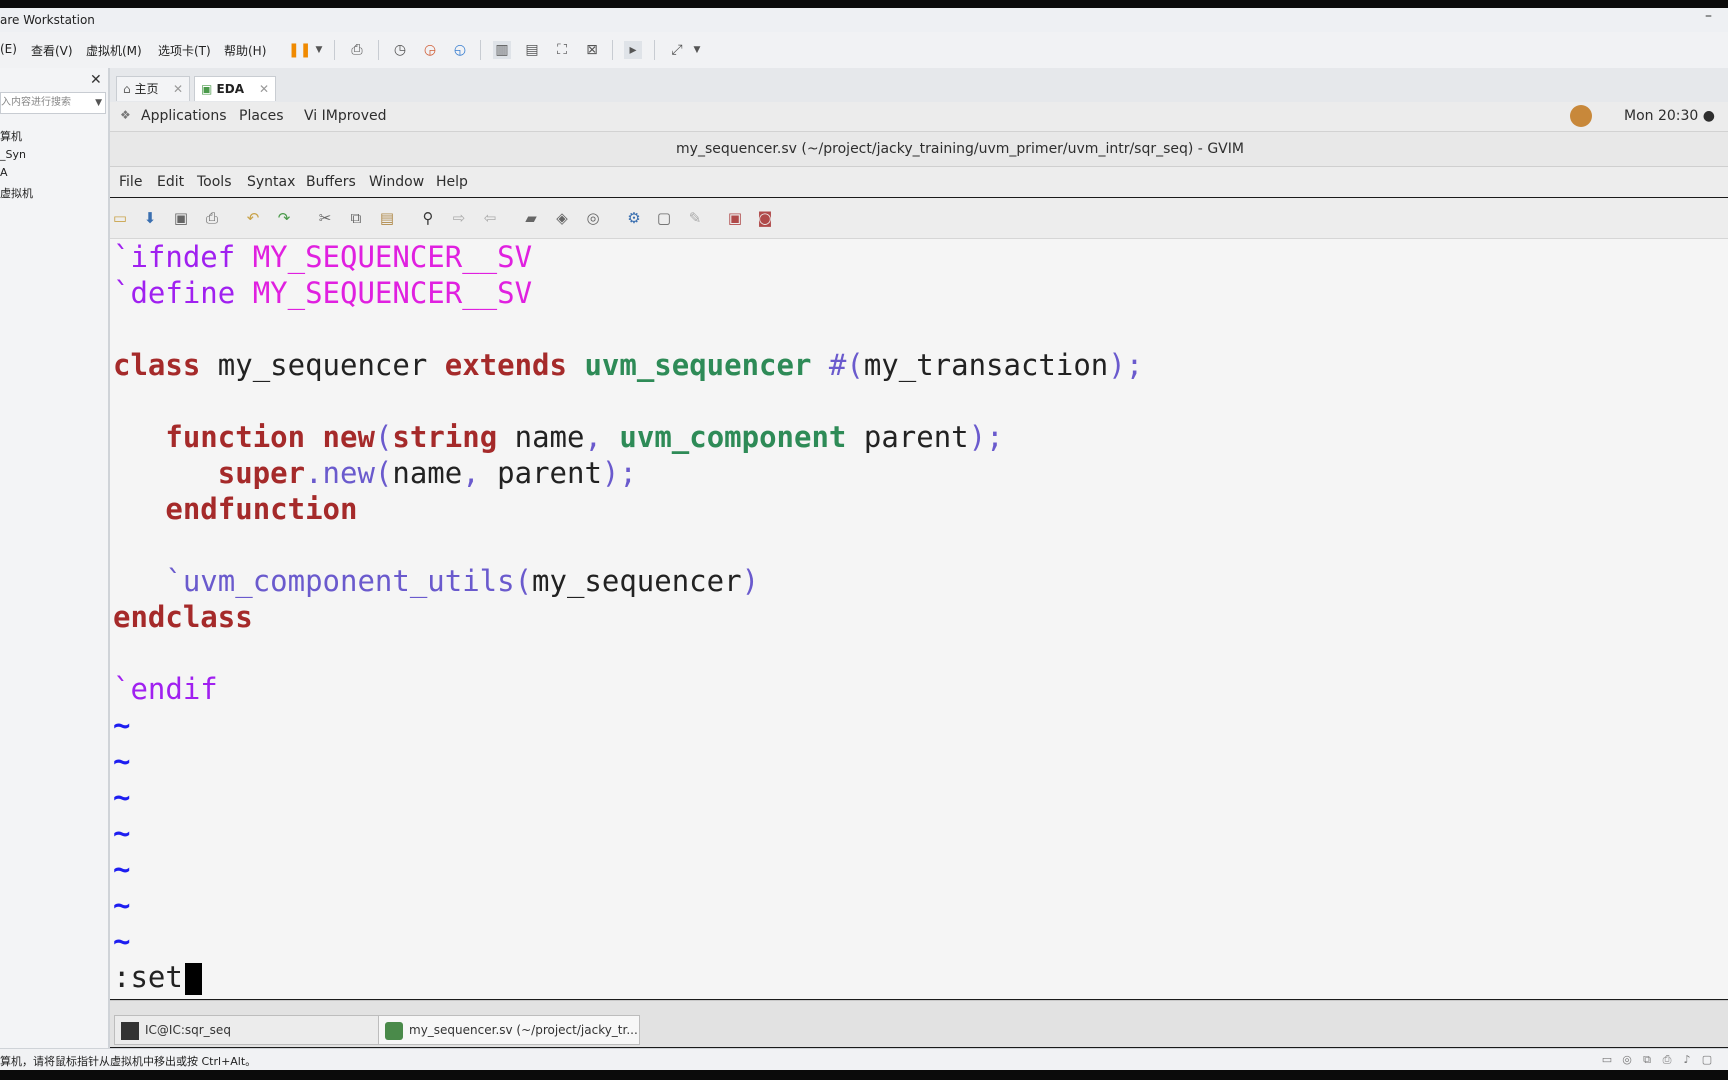  I want to click on save-session-icon: ◈, so click(562, 218).